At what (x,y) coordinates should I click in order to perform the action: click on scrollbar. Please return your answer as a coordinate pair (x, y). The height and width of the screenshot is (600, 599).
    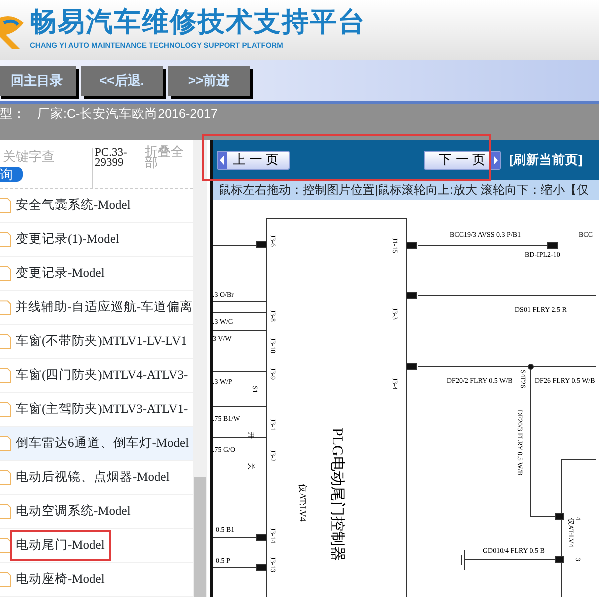
    Looking at the image, I should click on (200, 368).